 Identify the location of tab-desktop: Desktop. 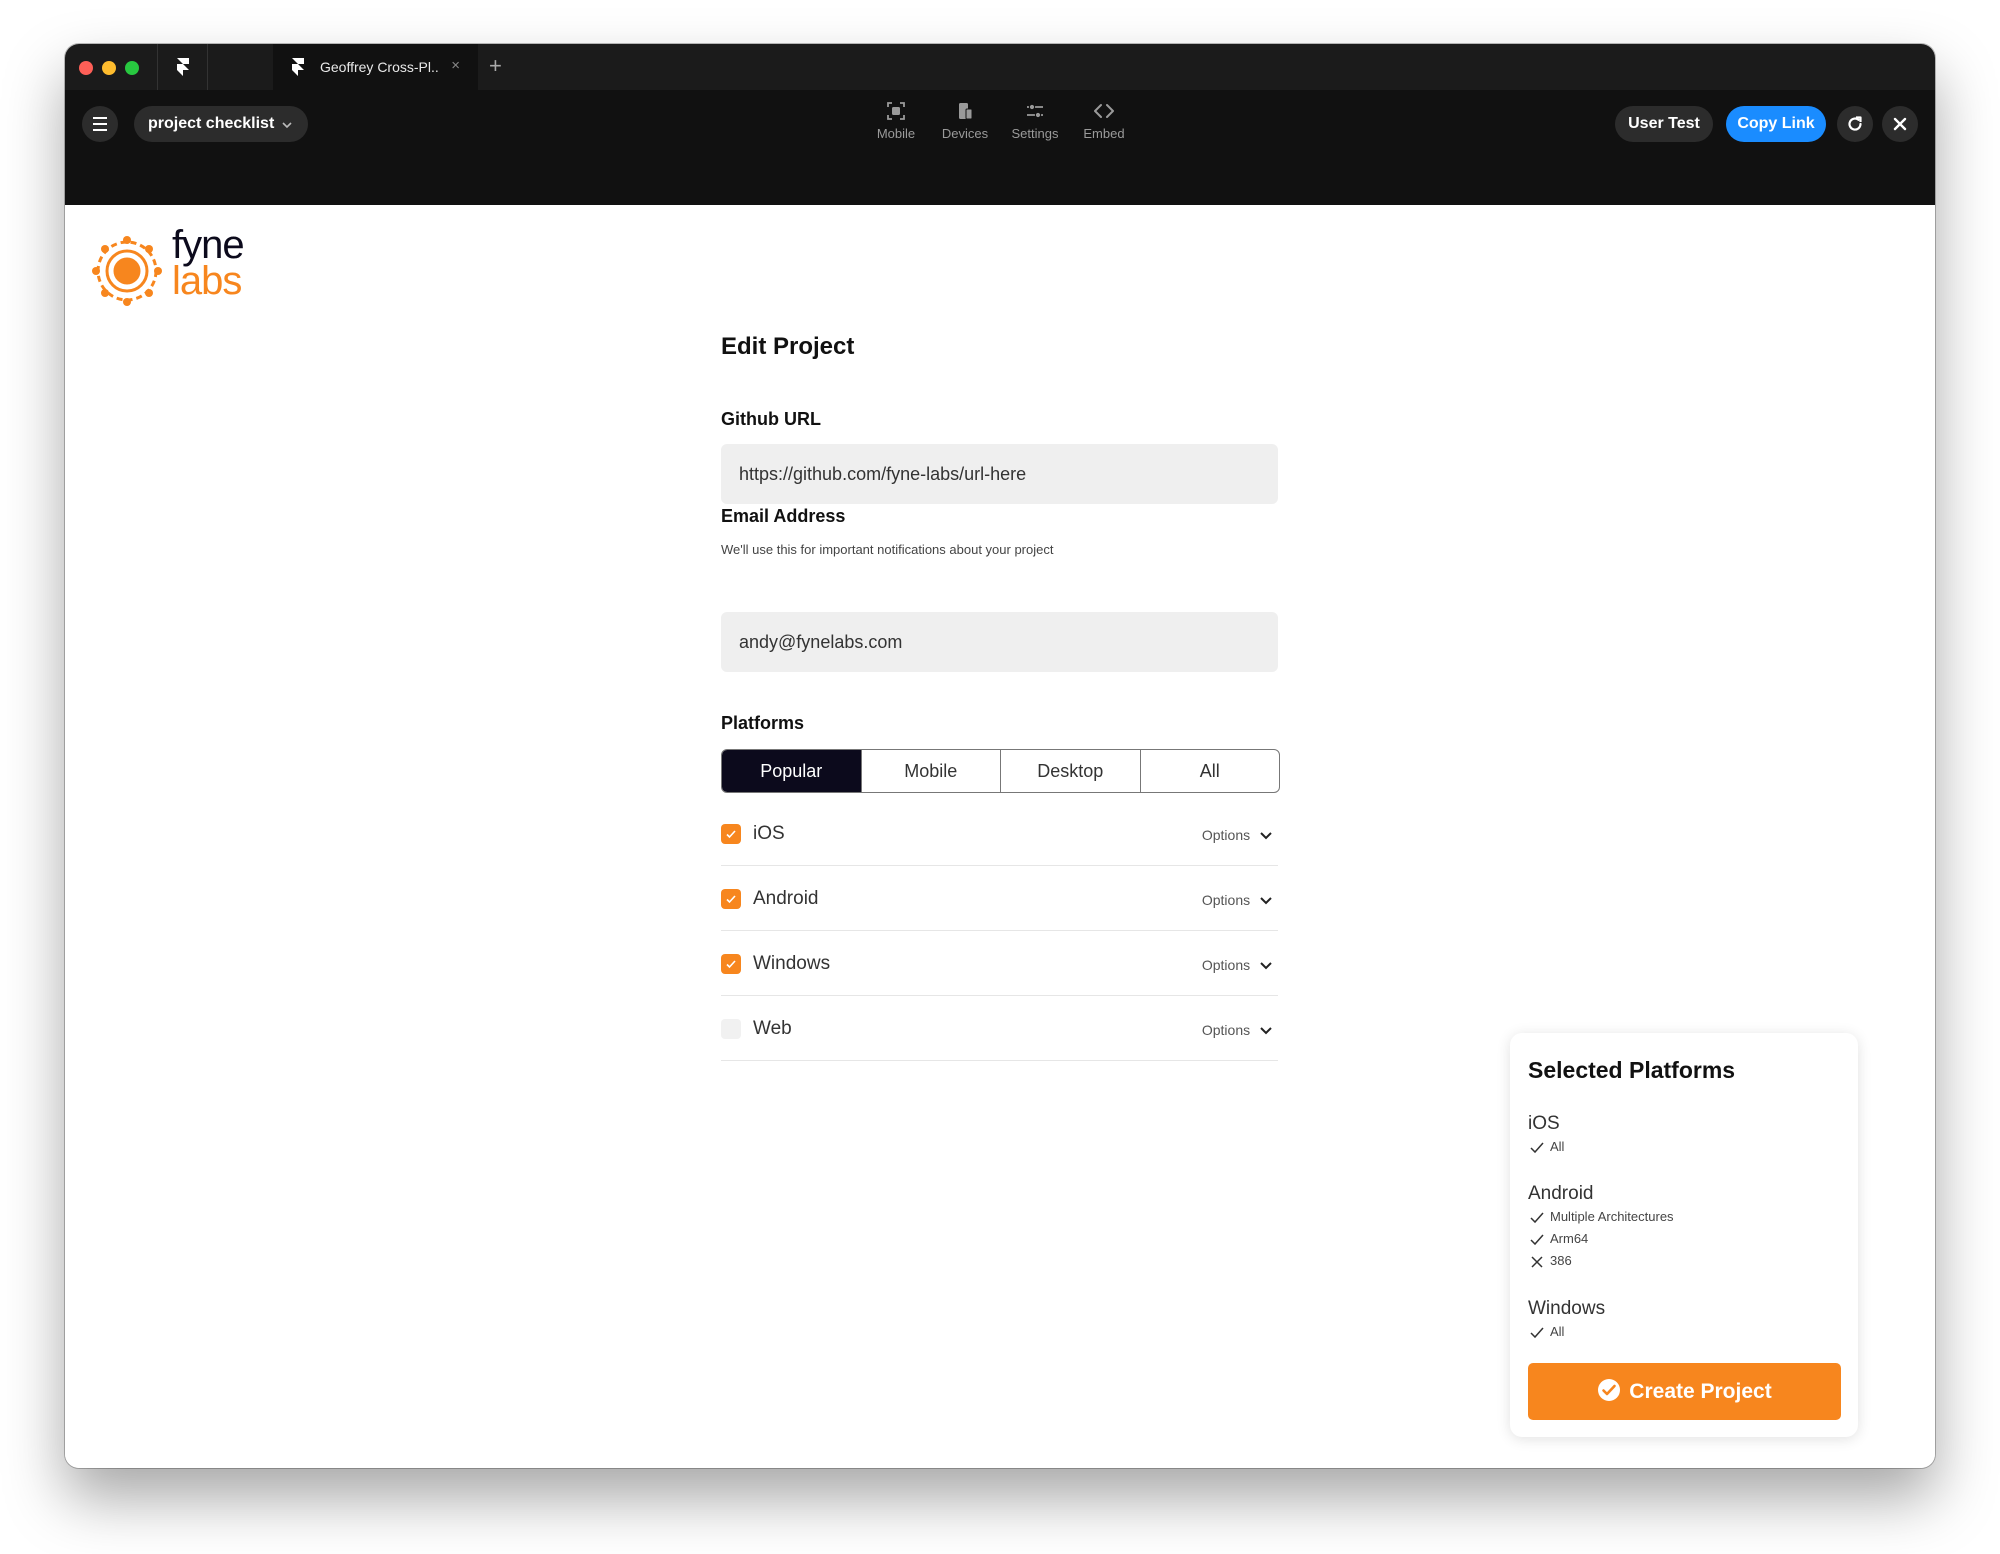
(1071, 771).